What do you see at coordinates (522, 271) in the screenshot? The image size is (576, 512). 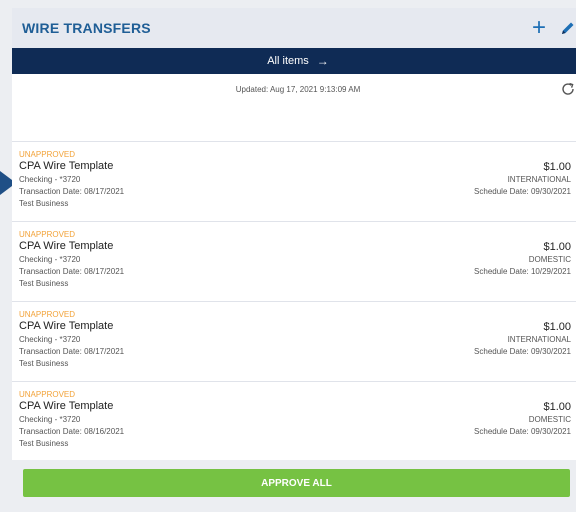 I see `schedule-date: Schedule Date: 10/29/2021` at bounding box center [522, 271].